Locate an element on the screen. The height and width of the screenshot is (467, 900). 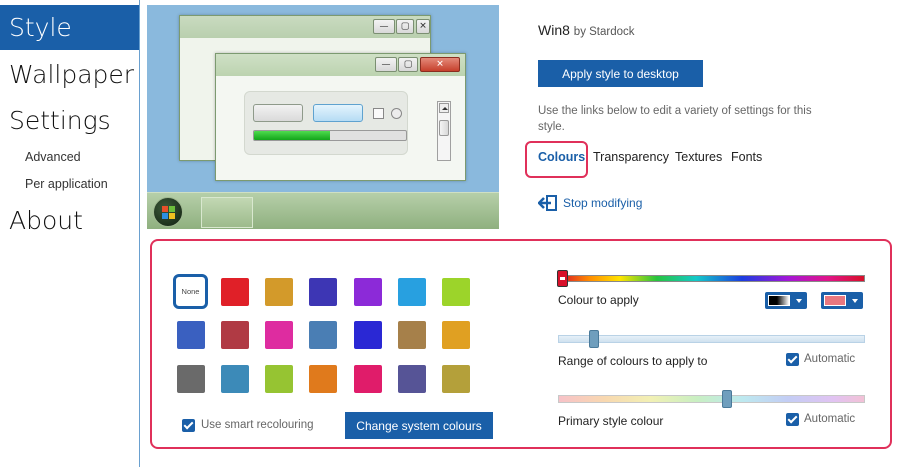
change-system-colours-button: Change system colours is located at coordinates (419, 425).